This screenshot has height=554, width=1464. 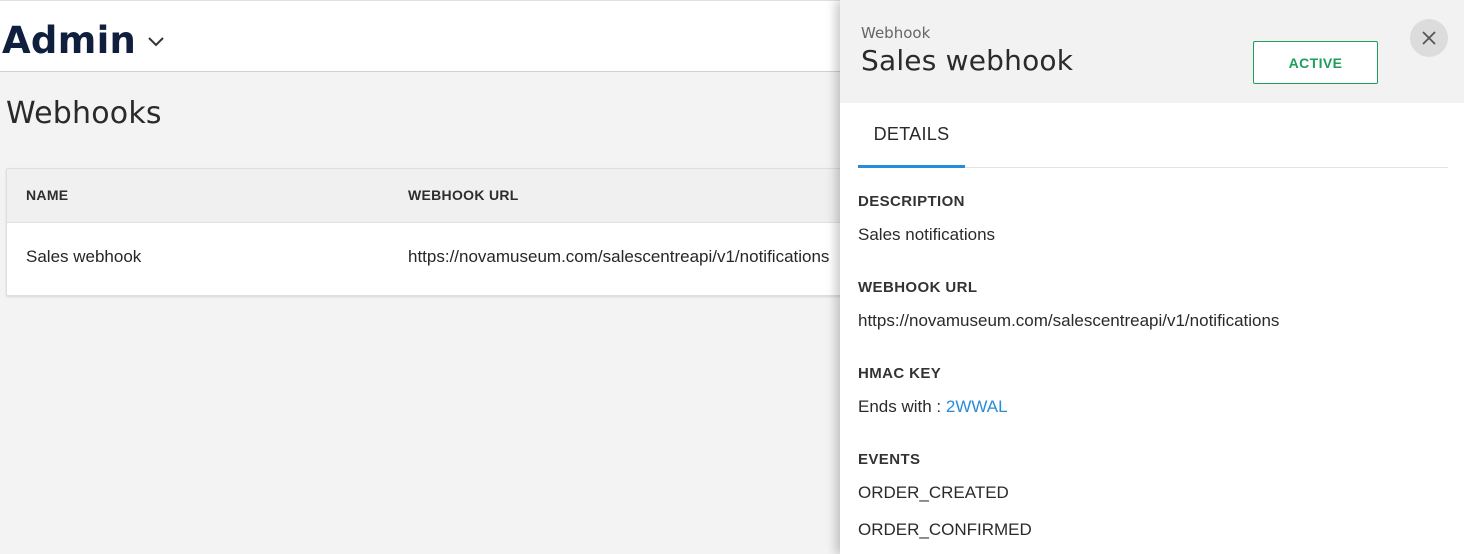 What do you see at coordinates (977, 406) in the screenshot?
I see `hmac-key-suffix: 2WWAL` at bounding box center [977, 406].